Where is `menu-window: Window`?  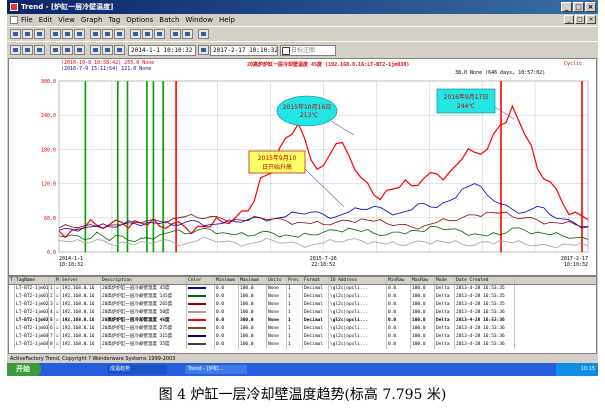 menu-window: Window is located at coordinates (199, 20).